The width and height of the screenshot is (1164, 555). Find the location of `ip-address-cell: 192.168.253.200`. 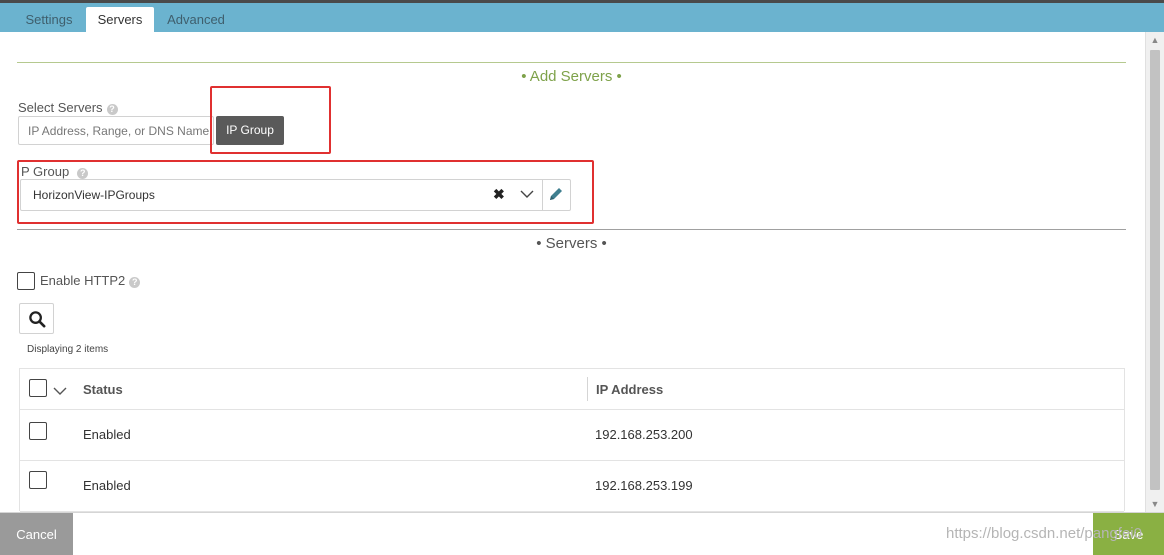

ip-address-cell: 192.168.253.200 is located at coordinates (644, 434).